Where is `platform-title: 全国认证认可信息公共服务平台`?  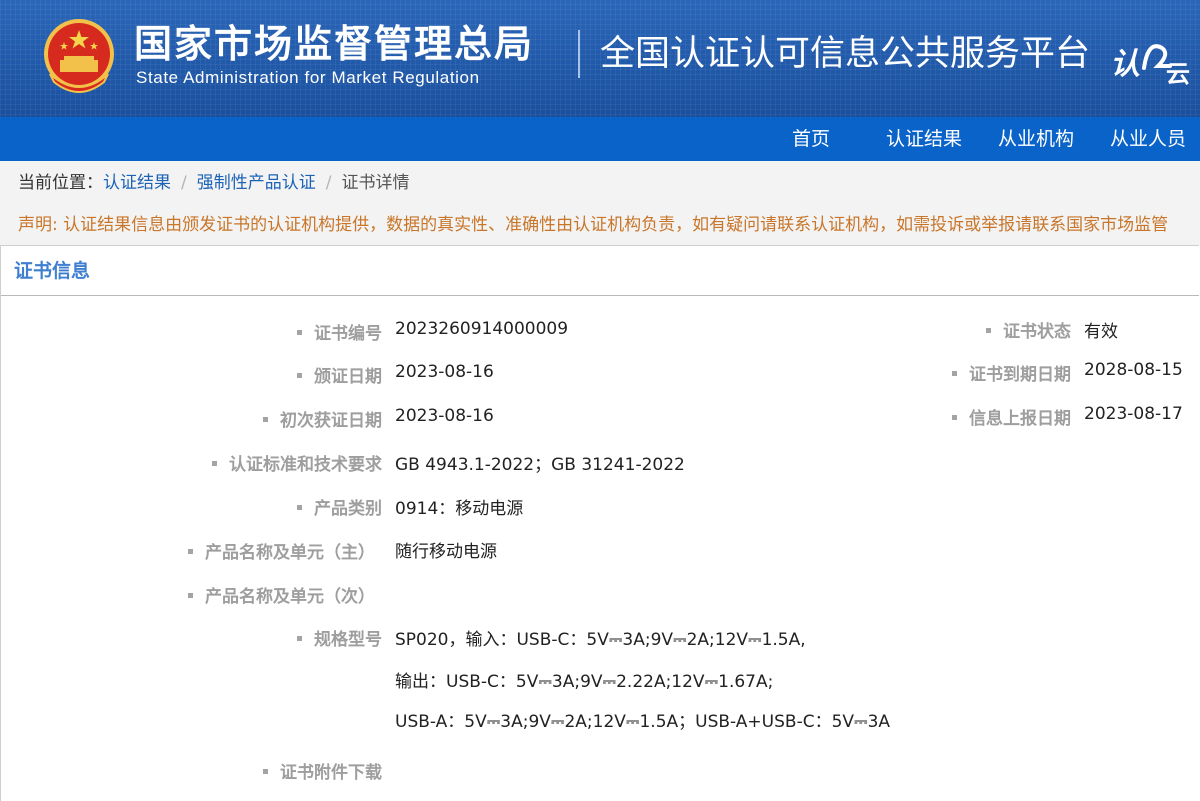
platform-title: 全国认证认可信息公共服务平台 is located at coordinates (845, 54).